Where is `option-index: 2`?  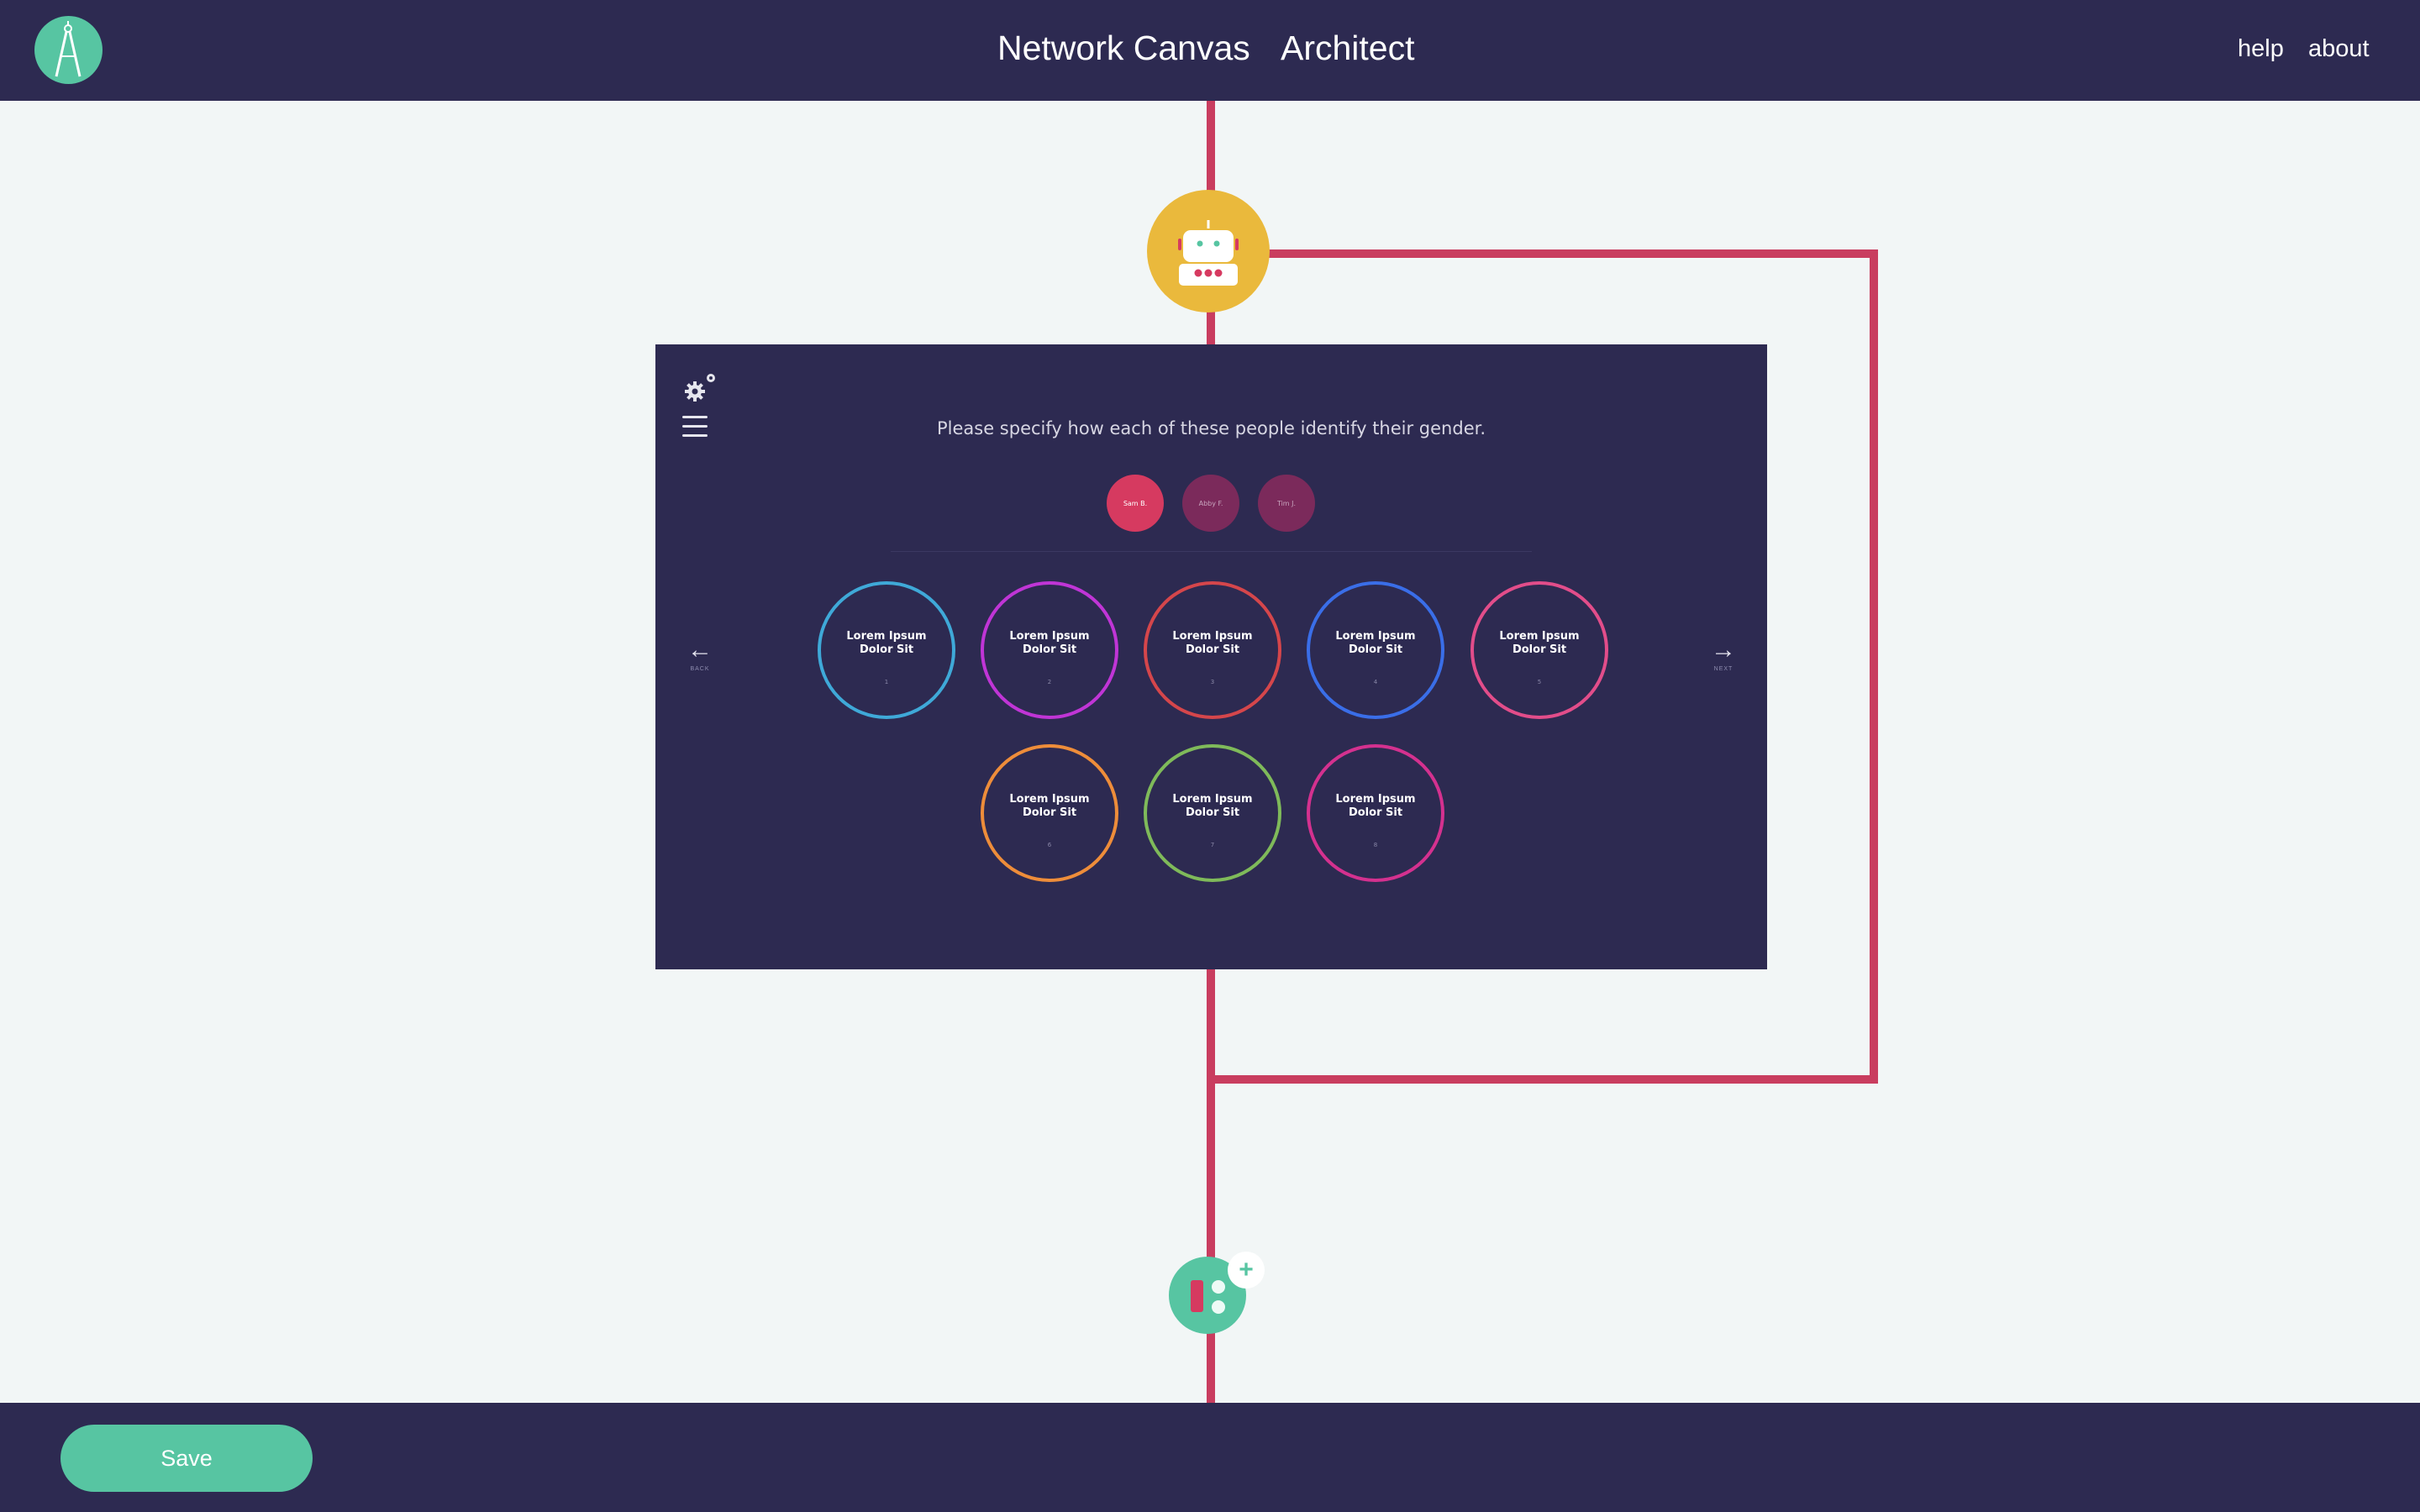 option-index: 2 is located at coordinates (1049, 682).